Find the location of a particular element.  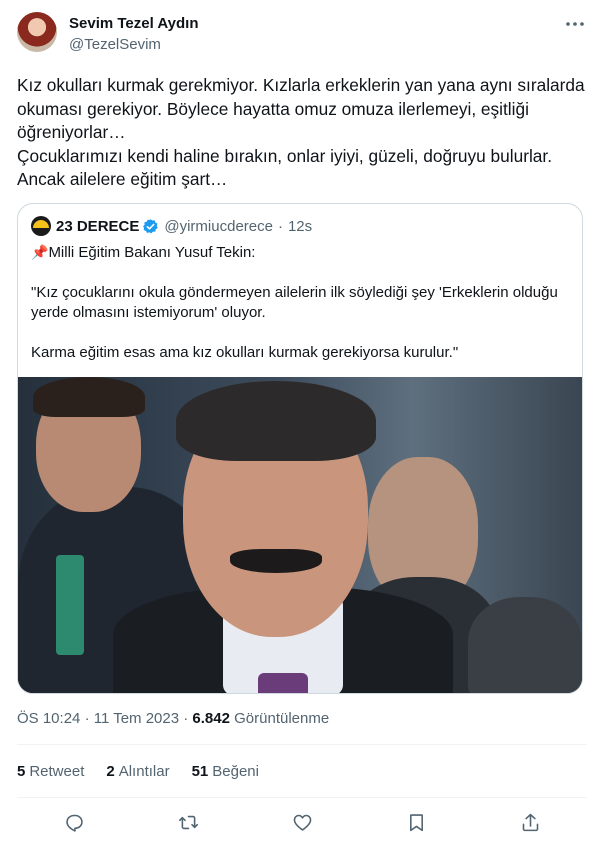

tweet-time: ÖS 10:24 is located at coordinates (48, 718).